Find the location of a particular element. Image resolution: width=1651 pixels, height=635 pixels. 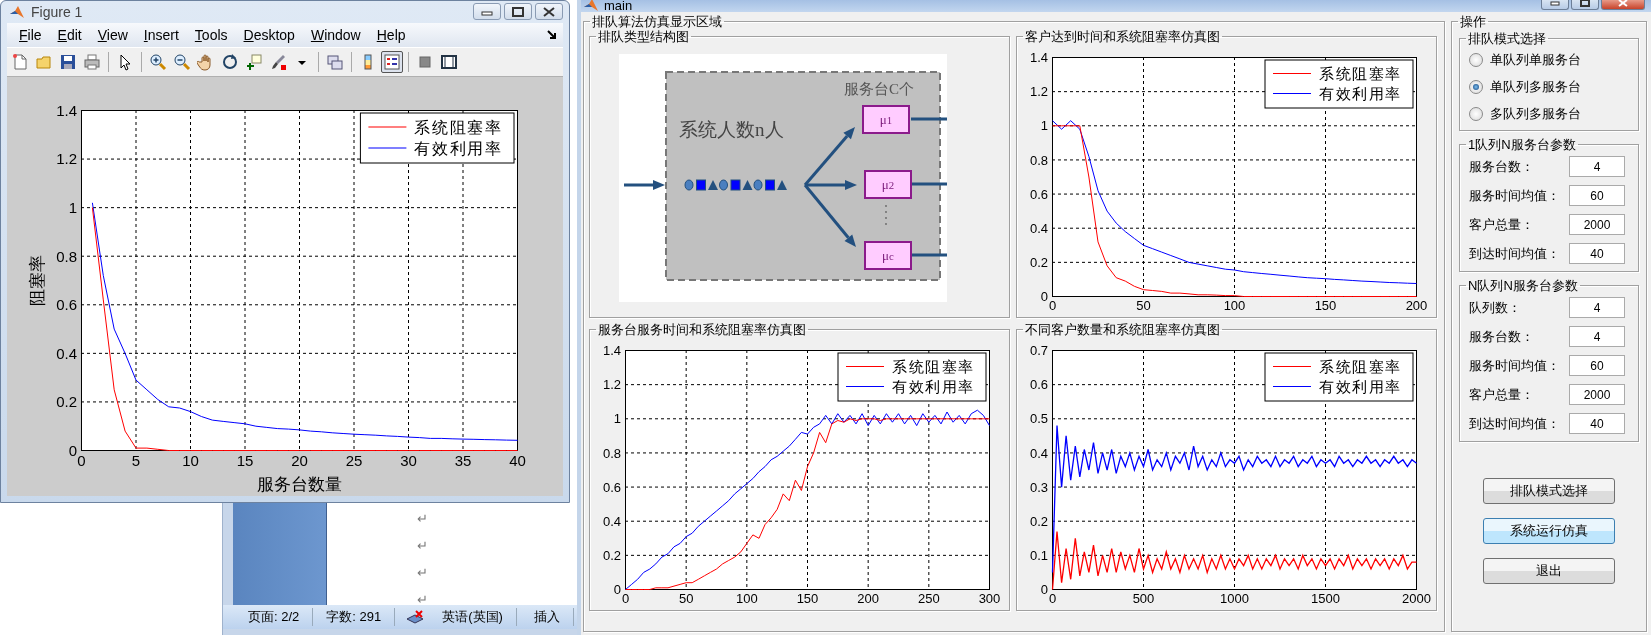

tick-label: 100 is located at coordinates (1234, 305).